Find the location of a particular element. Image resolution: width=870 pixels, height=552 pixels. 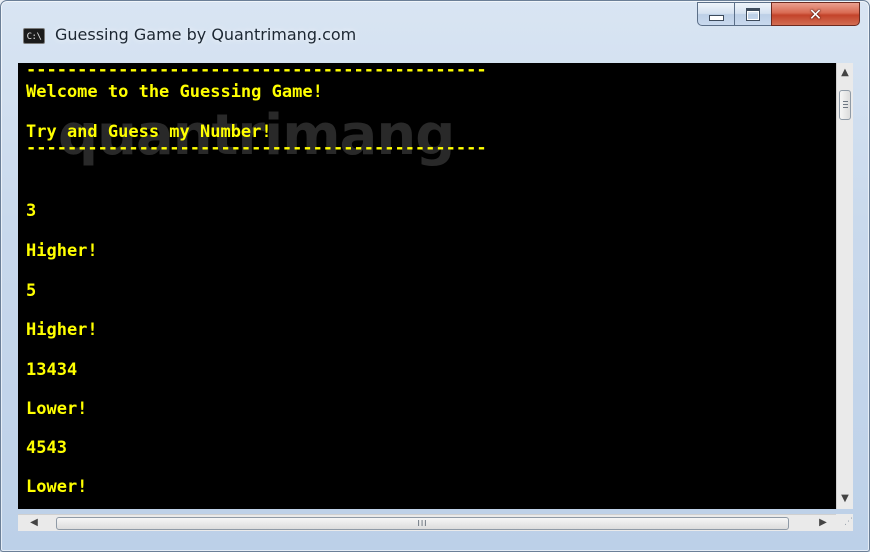

title-bar: C:\ Guessing Game by Quantrimang.com ✕ is located at coordinates (435, 32).